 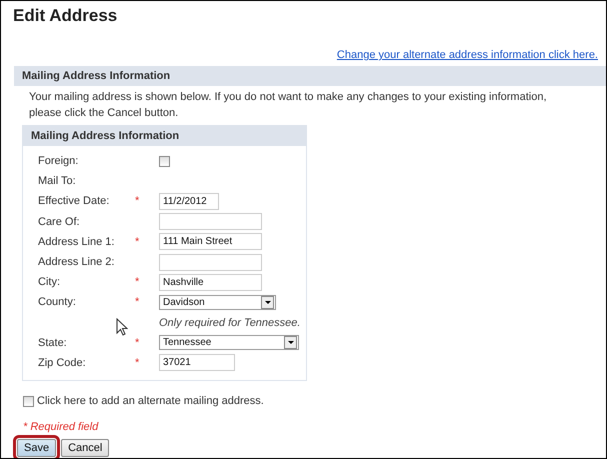 What do you see at coordinates (122, 327) in the screenshot?
I see `mouse-pointer-icon` at bounding box center [122, 327].